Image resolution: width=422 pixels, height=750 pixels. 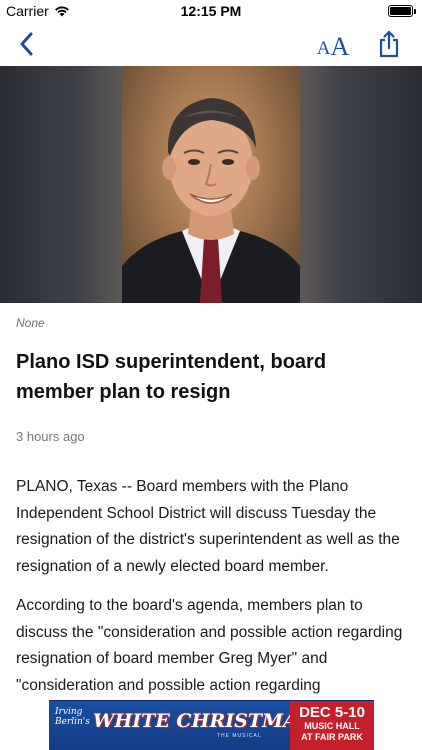 What do you see at coordinates (211, 44) in the screenshot?
I see `nav-bar: A A` at bounding box center [211, 44].